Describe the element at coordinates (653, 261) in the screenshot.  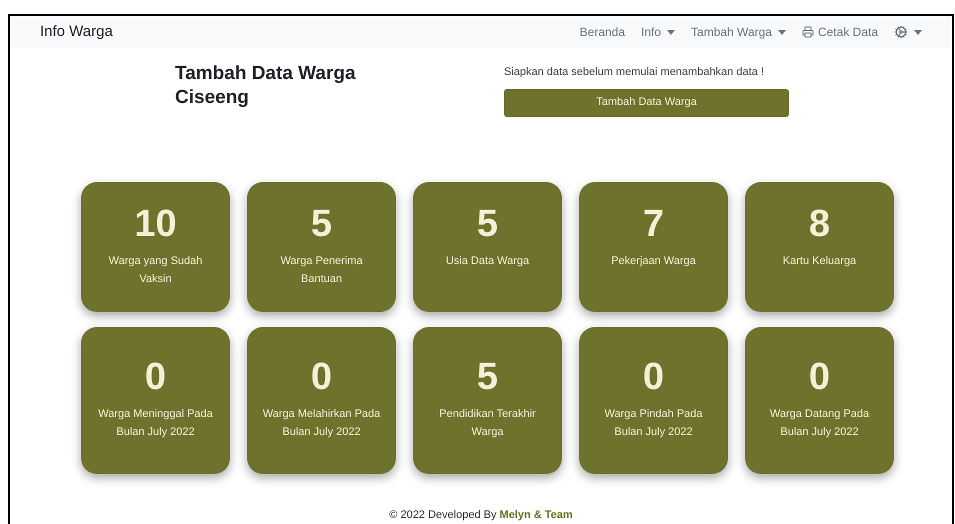
I see `stat-label: Pekerjaan Warga` at that location.